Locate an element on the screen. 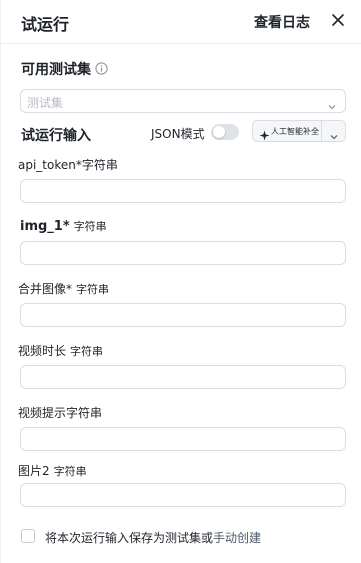 The width and height of the screenshot is (361, 563). panel-header: 试运行 查看日志 is located at coordinates (181, 22).